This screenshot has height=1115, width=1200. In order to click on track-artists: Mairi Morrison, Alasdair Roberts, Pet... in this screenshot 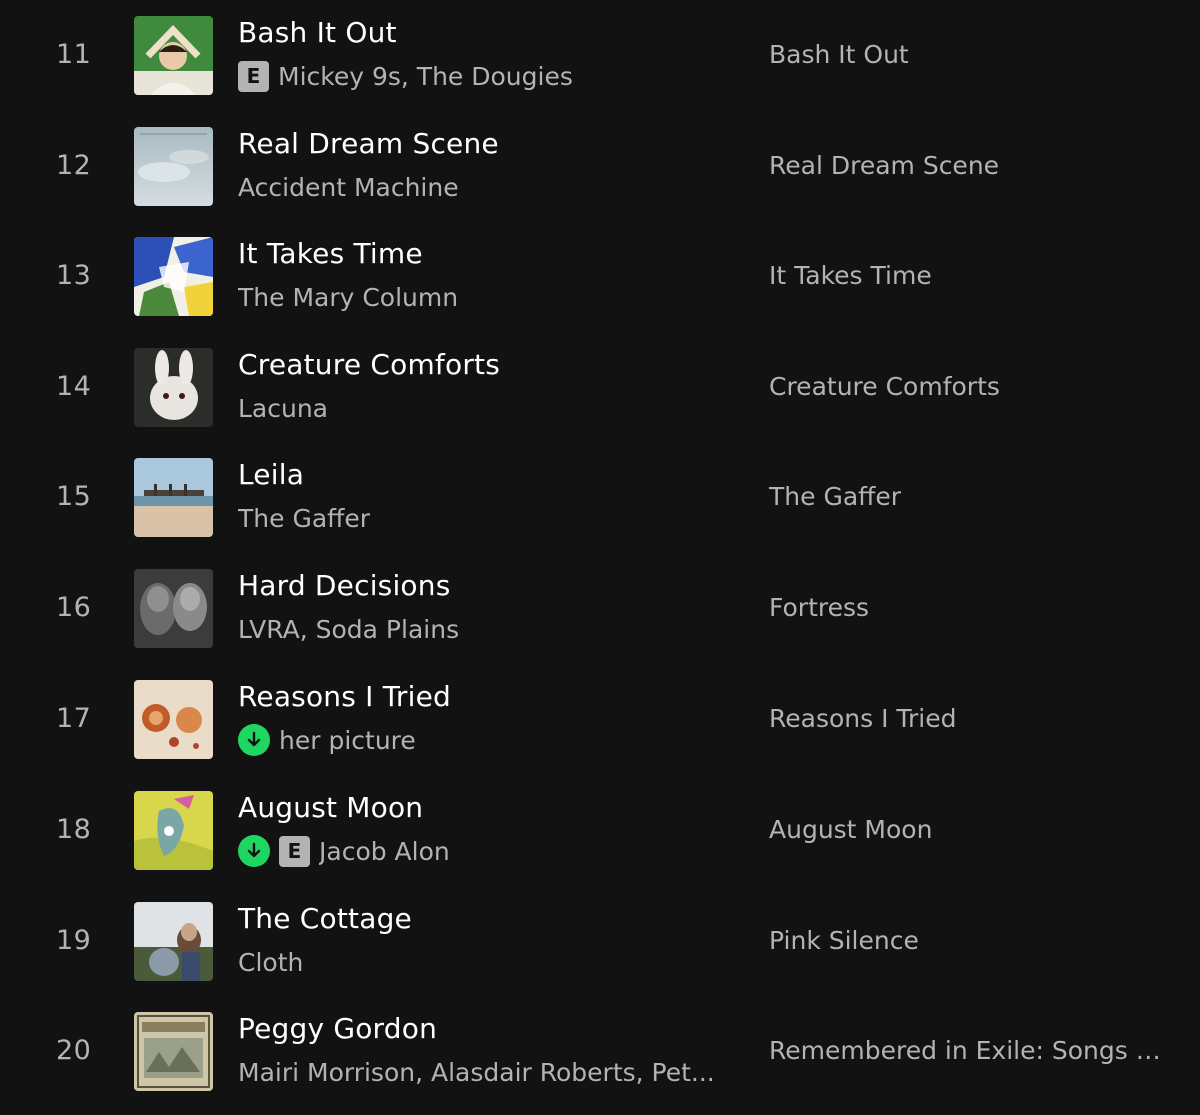, I will do `click(476, 1072)`.